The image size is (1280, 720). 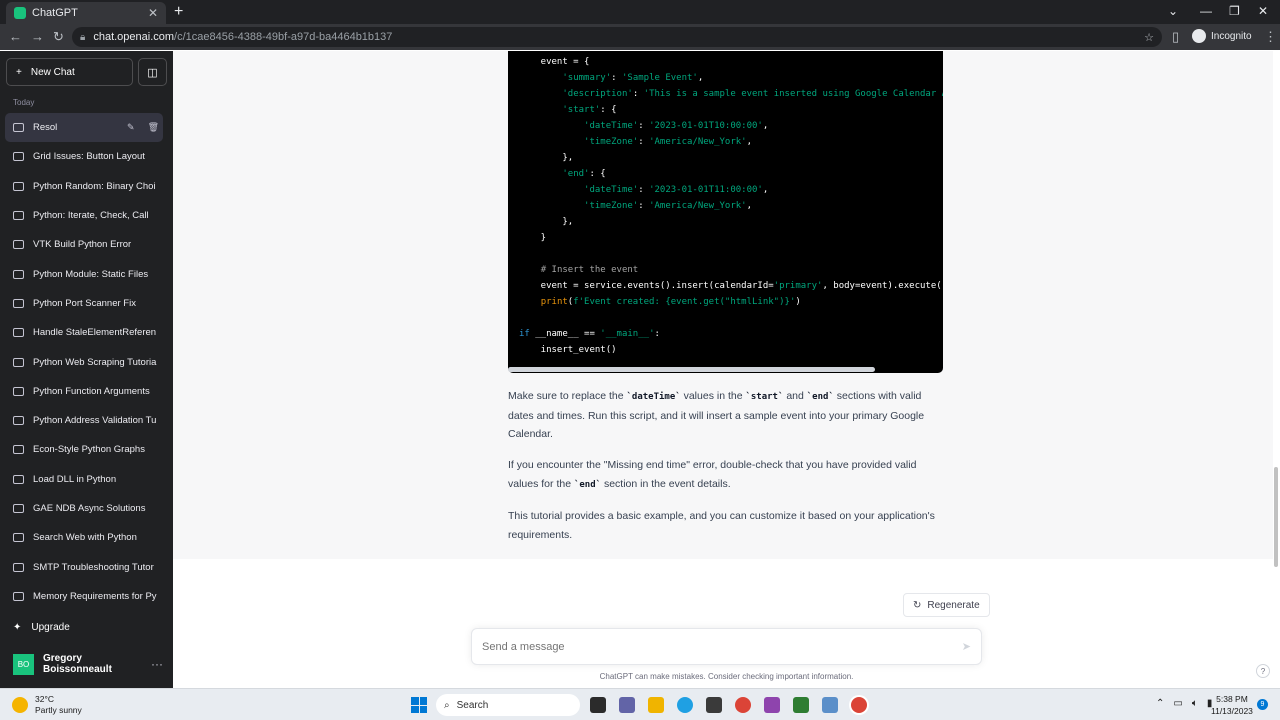 I want to click on chrome-active-icon, so click(x=859, y=705).